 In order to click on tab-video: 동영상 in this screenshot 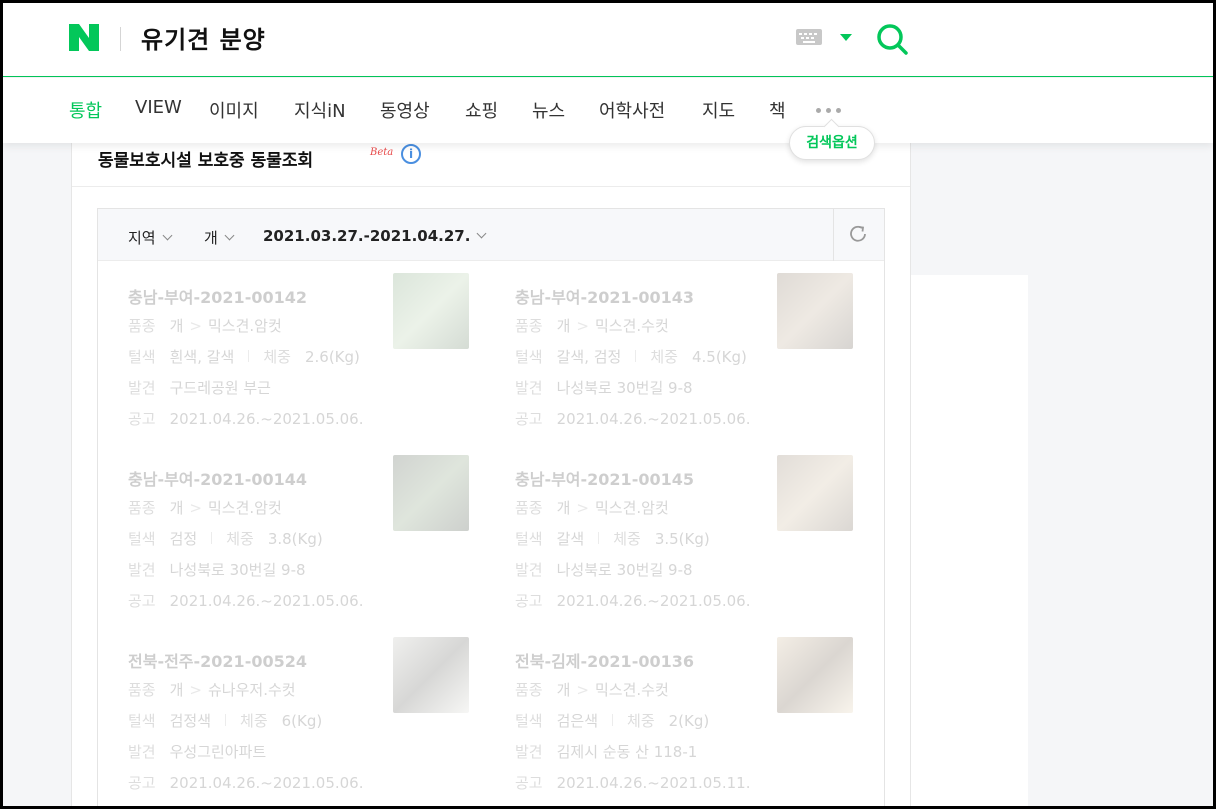, I will do `click(405, 110)`.